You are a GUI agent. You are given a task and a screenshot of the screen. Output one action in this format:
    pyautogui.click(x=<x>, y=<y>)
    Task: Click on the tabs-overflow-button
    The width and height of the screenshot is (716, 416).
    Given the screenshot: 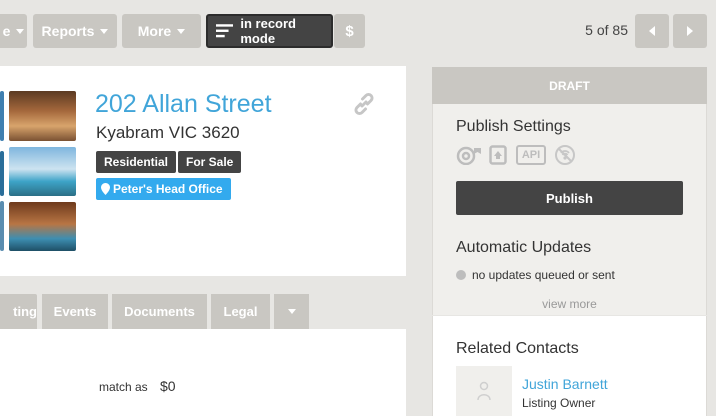 What is the action you would take?
    pyautogui.click(x=291, y=311)
    